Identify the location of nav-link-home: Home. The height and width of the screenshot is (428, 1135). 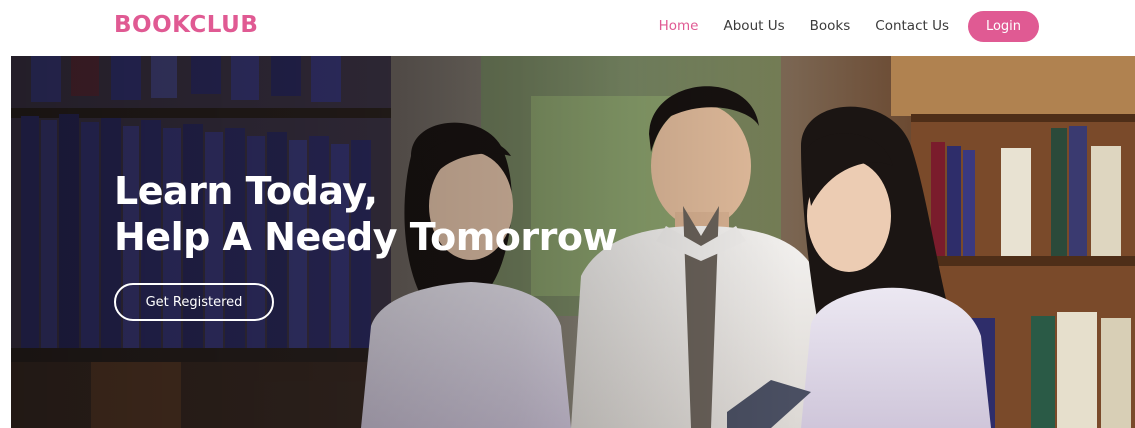
(679, 26).